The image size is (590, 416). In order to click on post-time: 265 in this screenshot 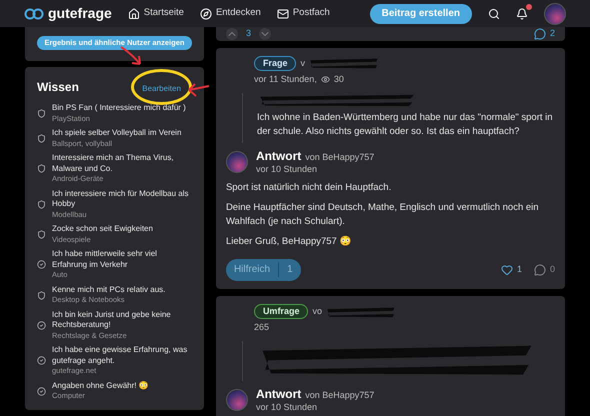, I will do `click(261, 327)`.